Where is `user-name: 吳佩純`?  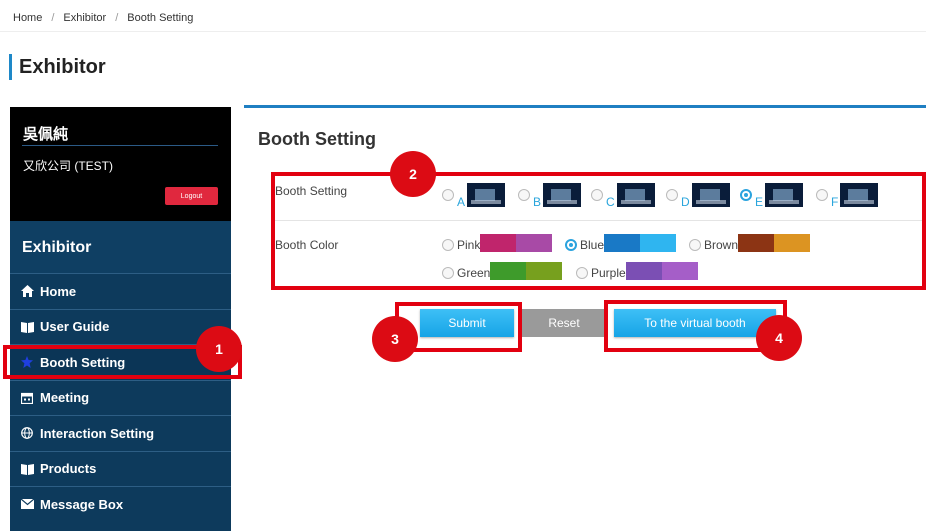
user-name: 吳佩純 is located at coordinates (46, 134).